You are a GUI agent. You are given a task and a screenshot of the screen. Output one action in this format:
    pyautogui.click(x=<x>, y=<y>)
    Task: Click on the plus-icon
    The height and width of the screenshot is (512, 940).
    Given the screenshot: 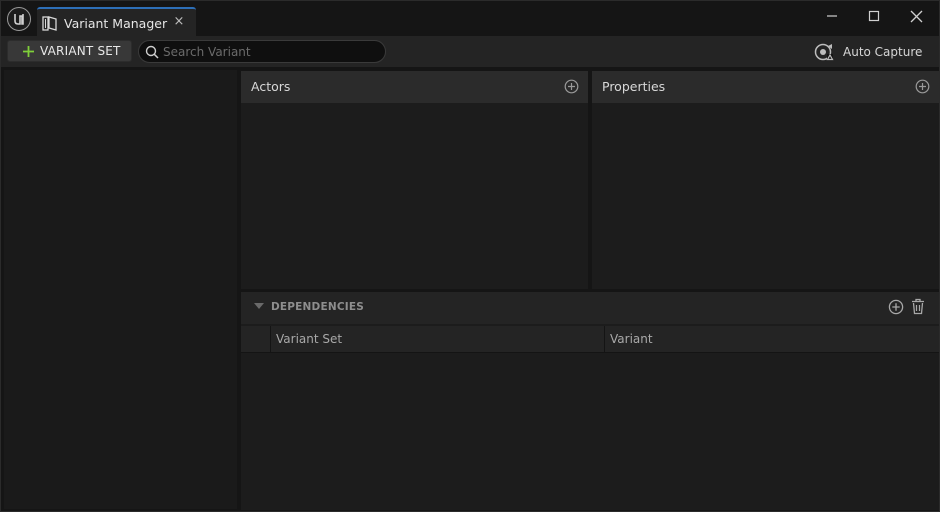 What is the action you would take?
    pyautogui.click(x=28, y=53)
    